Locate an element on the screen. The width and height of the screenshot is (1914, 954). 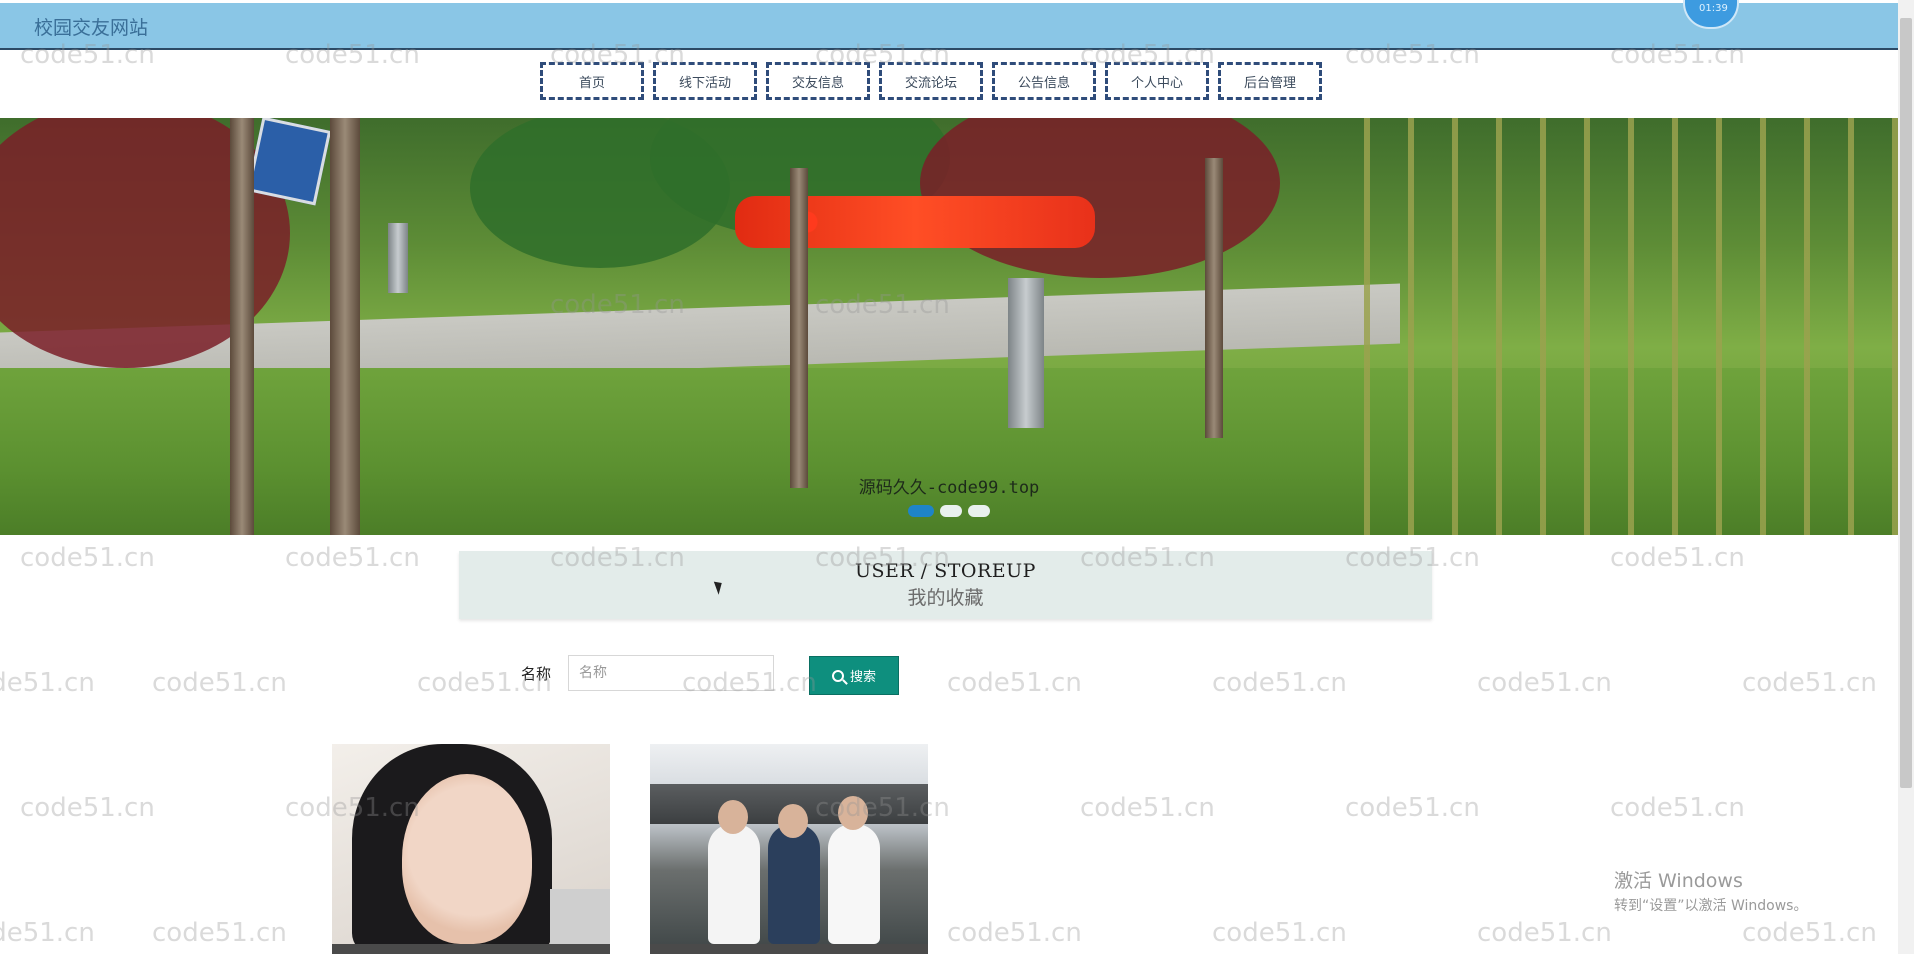
main-nav: 首页 线下活动 交友信息 交流论坛 公告信息 个人中心 后台管理 is located at coordinates (931, 83).